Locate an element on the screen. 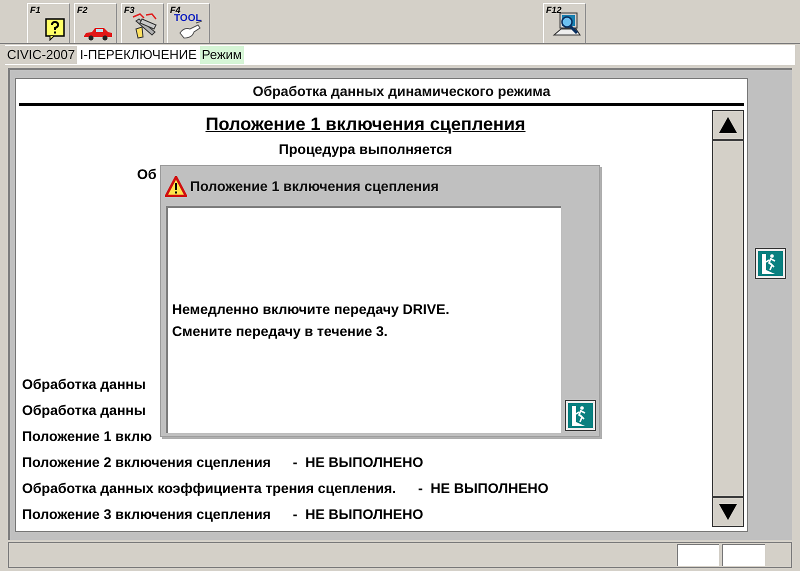 This screenshot has width=800, height=571. function-key-button: F2 is located at coordinates (95, 23).